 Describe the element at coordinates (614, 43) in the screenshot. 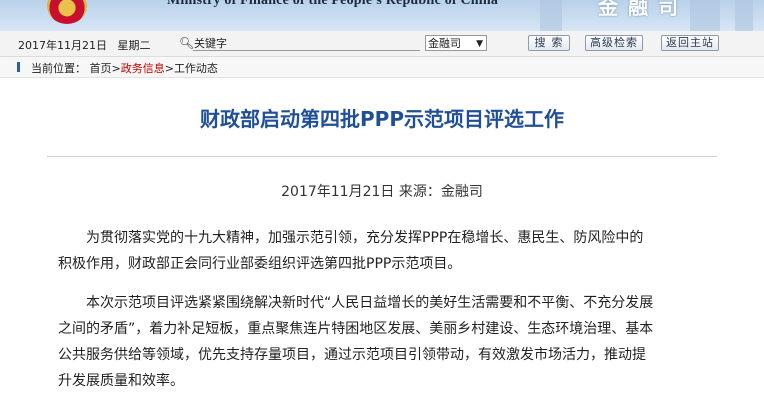

I see `advanced-search-button: 高级检索` at that location.